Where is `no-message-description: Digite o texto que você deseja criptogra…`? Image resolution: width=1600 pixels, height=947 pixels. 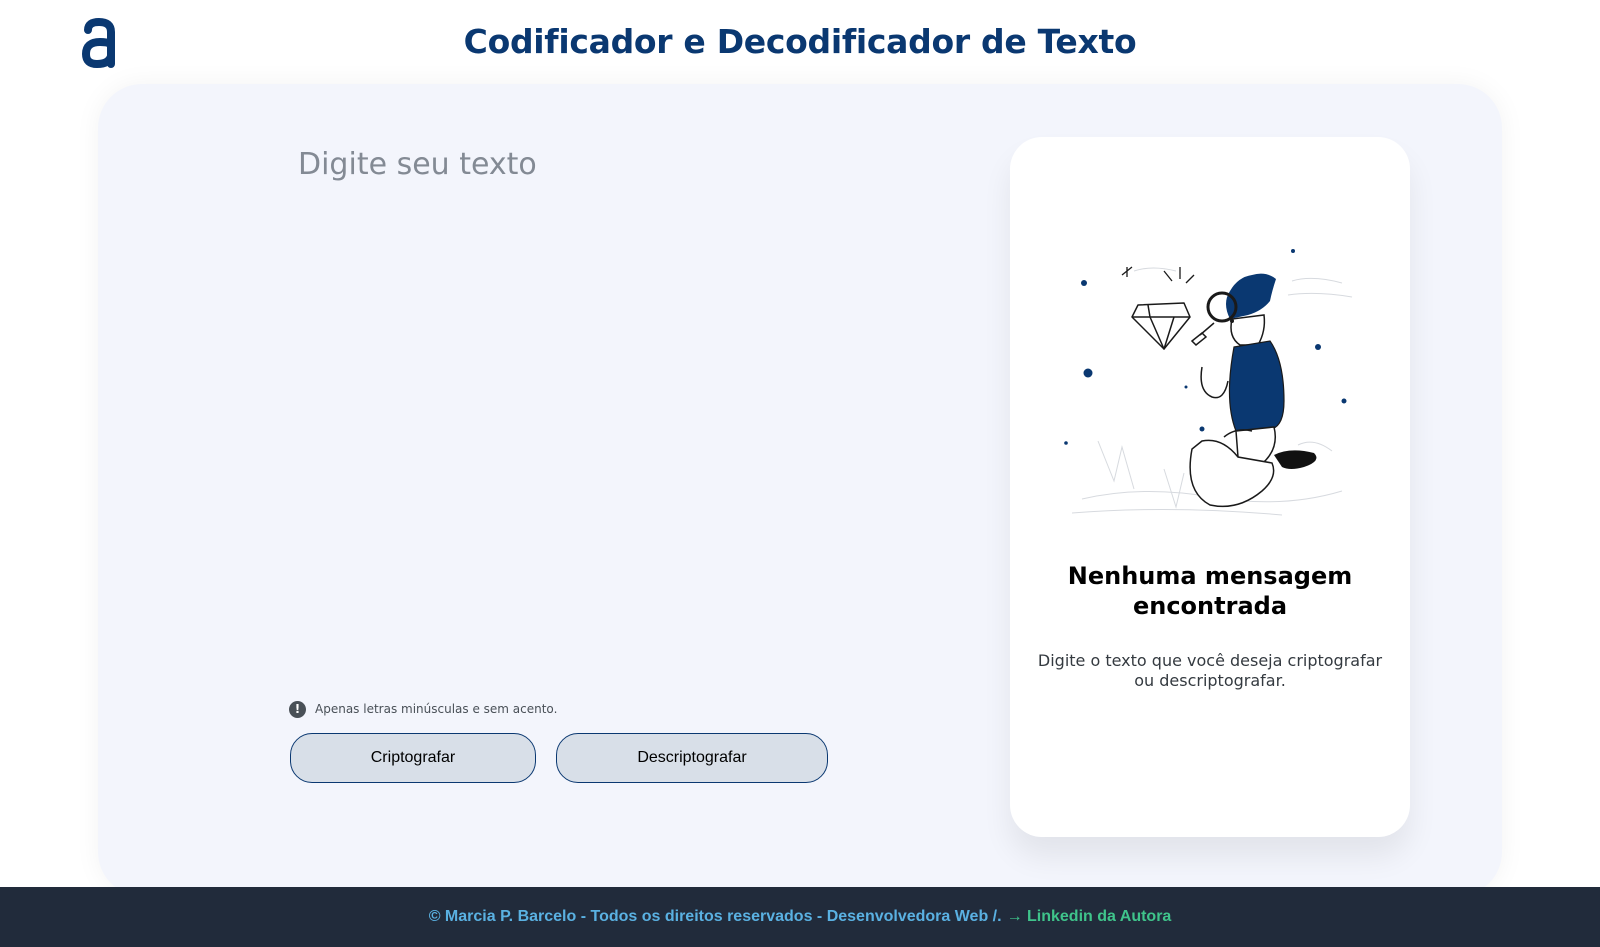
no-message-description: Digite o texto que você deseja criptogra… is located at coordinates (1210, 670).